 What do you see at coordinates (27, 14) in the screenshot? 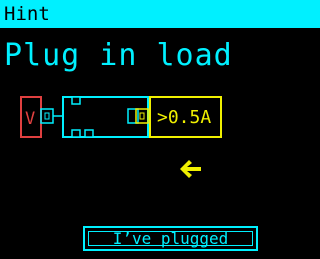
I see `dialog-title: Hint` at bounding box center [27, 14].